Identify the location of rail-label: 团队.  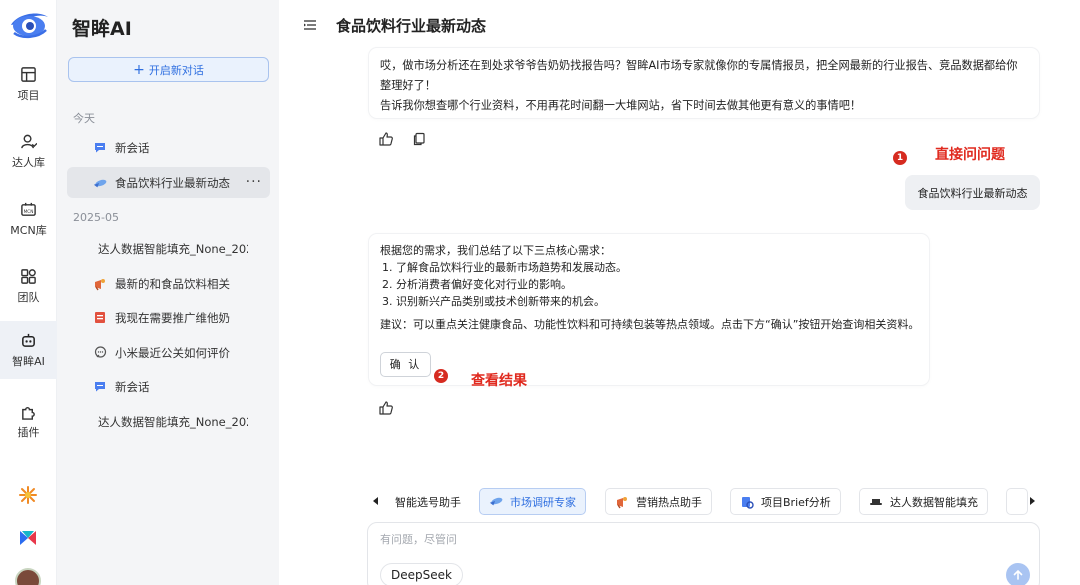
(28, 297).